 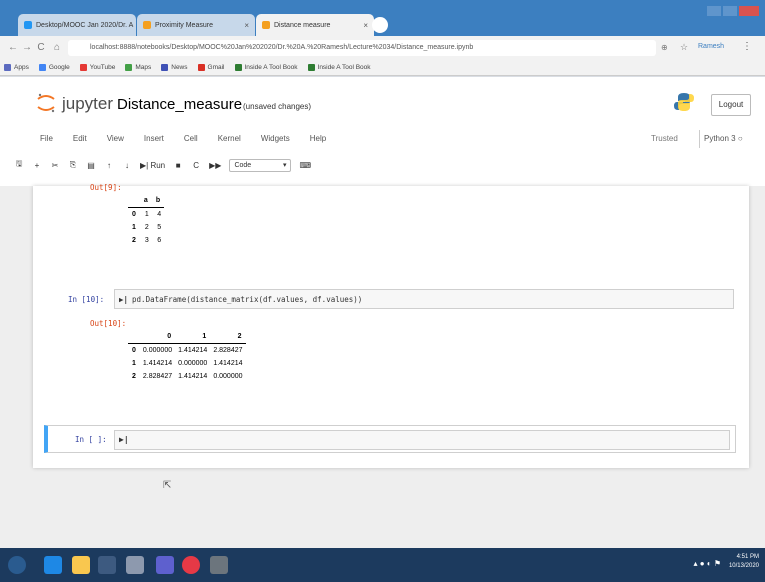 I want to click on folder-icon, so click(x=28, y=25).